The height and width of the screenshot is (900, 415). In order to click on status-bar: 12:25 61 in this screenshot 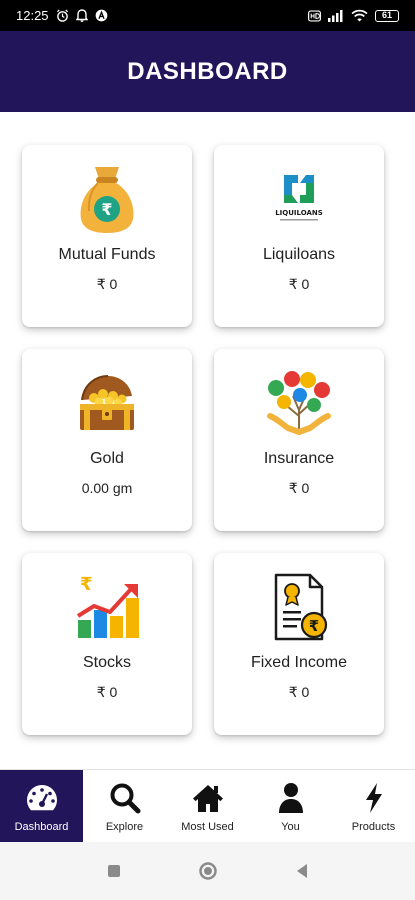, I will do `click(207, 15)`.